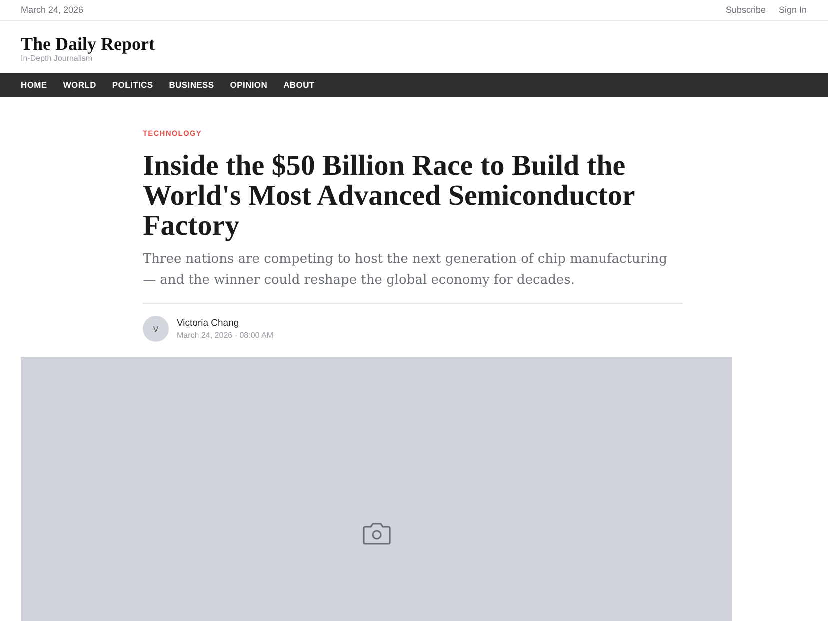 The width and height of the screenshot is (828, 621). What do you see at coordinates (133, 85) in the screenshot?
I see `nav-link: POLITICS` at bounding box center [133, 85].